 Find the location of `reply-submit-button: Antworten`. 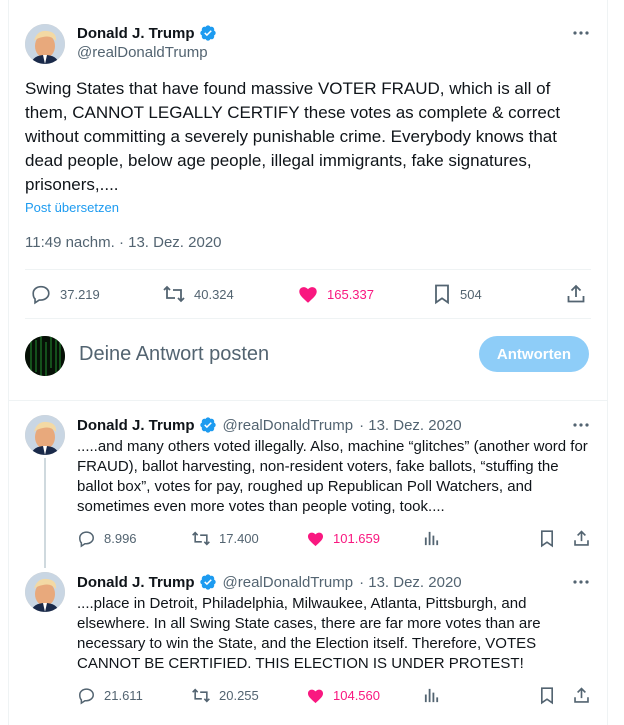

reply-submit-button: Antworten is located at coordinates (534, 354).